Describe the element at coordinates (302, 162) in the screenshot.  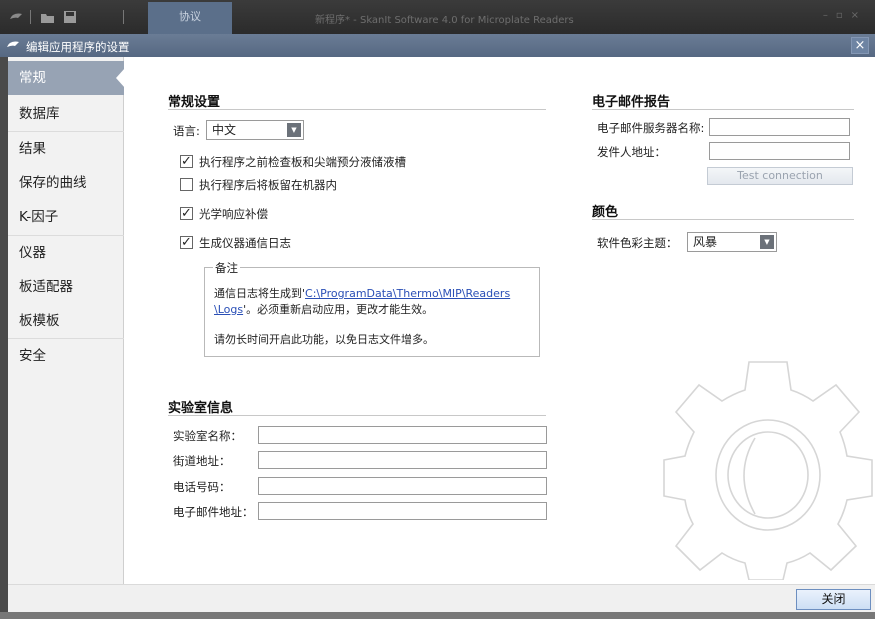
I see `check-plate-tips-label: 执行程序之前检查板和尖端预分液储液槽` at that location.